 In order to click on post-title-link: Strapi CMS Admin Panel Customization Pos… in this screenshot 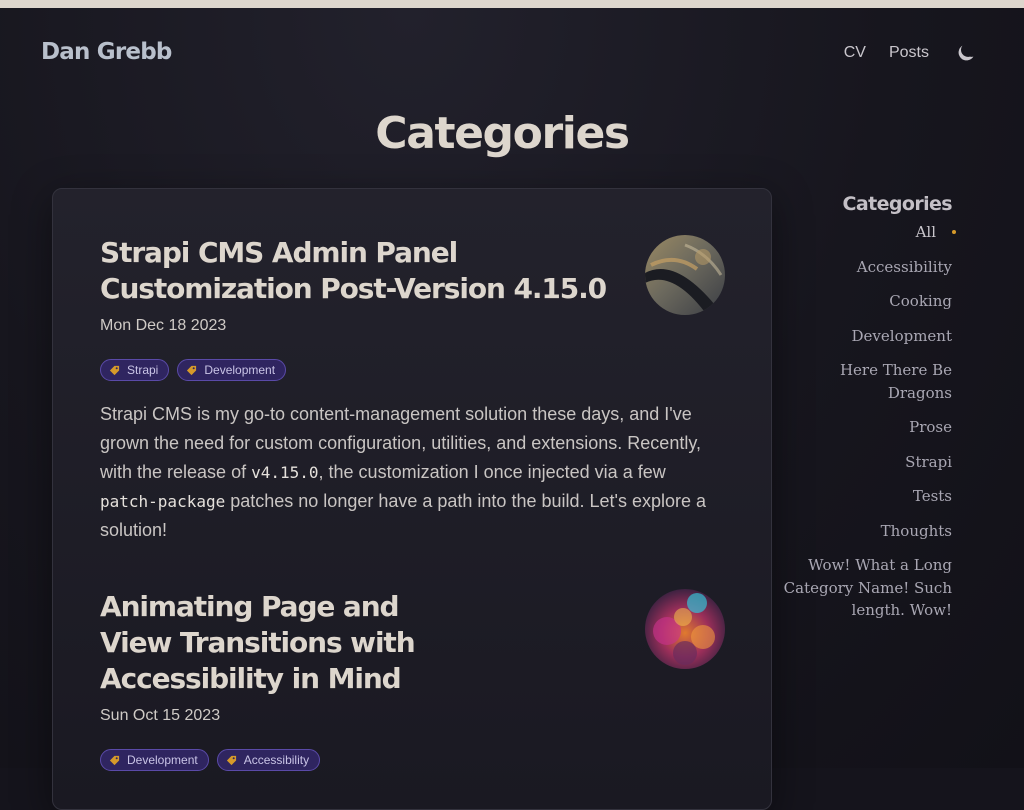, I will do `click(355, 271)`.